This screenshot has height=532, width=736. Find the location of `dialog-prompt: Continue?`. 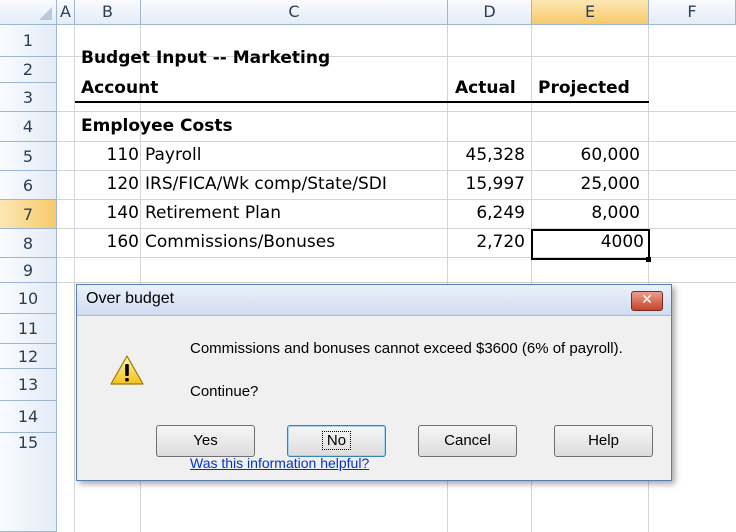

dialog-prompt: Continue? is located at coordinates (224, 391).